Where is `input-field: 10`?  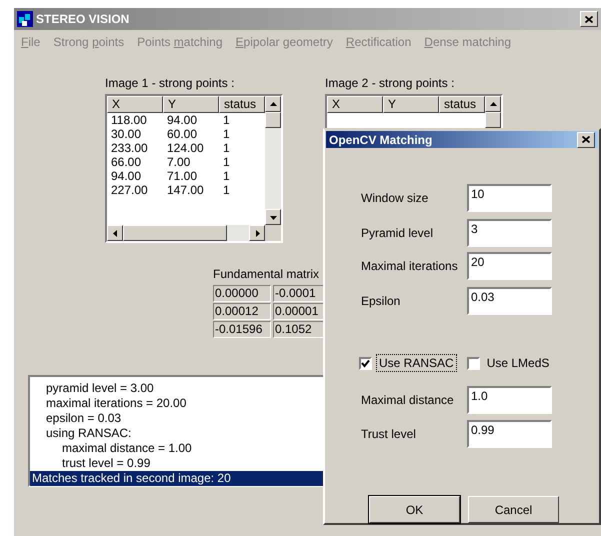 input-field: 10 is located at coordinates (509, 198).